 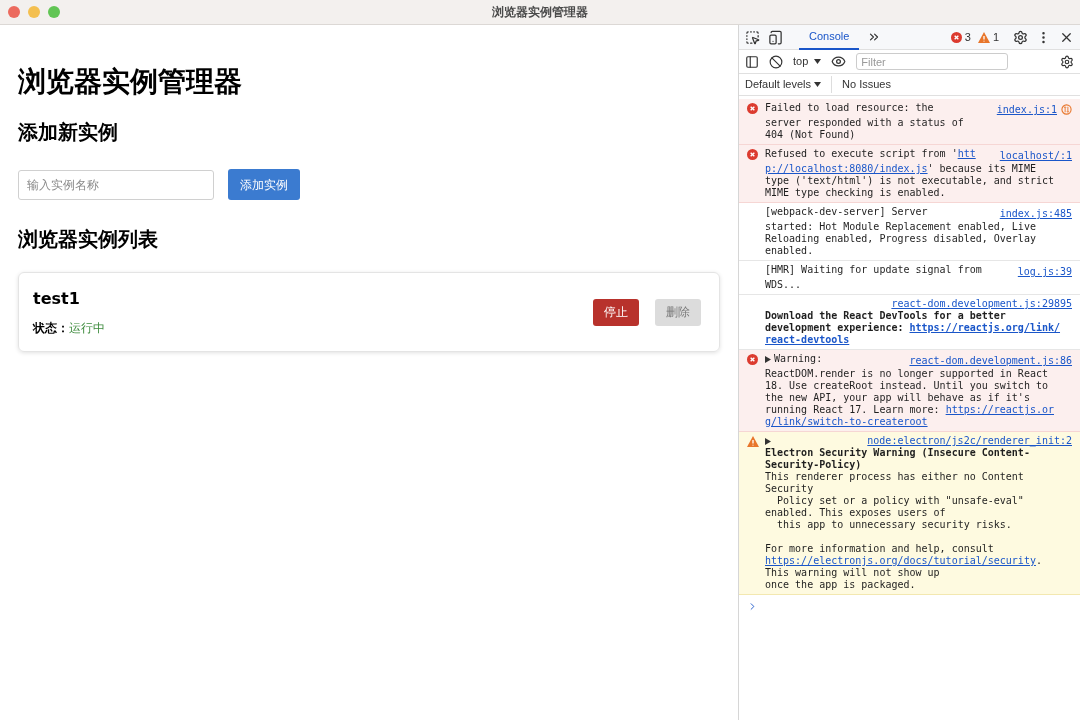 What do you see at coordinates (839, 61) in the screenshot?
I see `live-expression-icon` at bounding box center [839, 61].